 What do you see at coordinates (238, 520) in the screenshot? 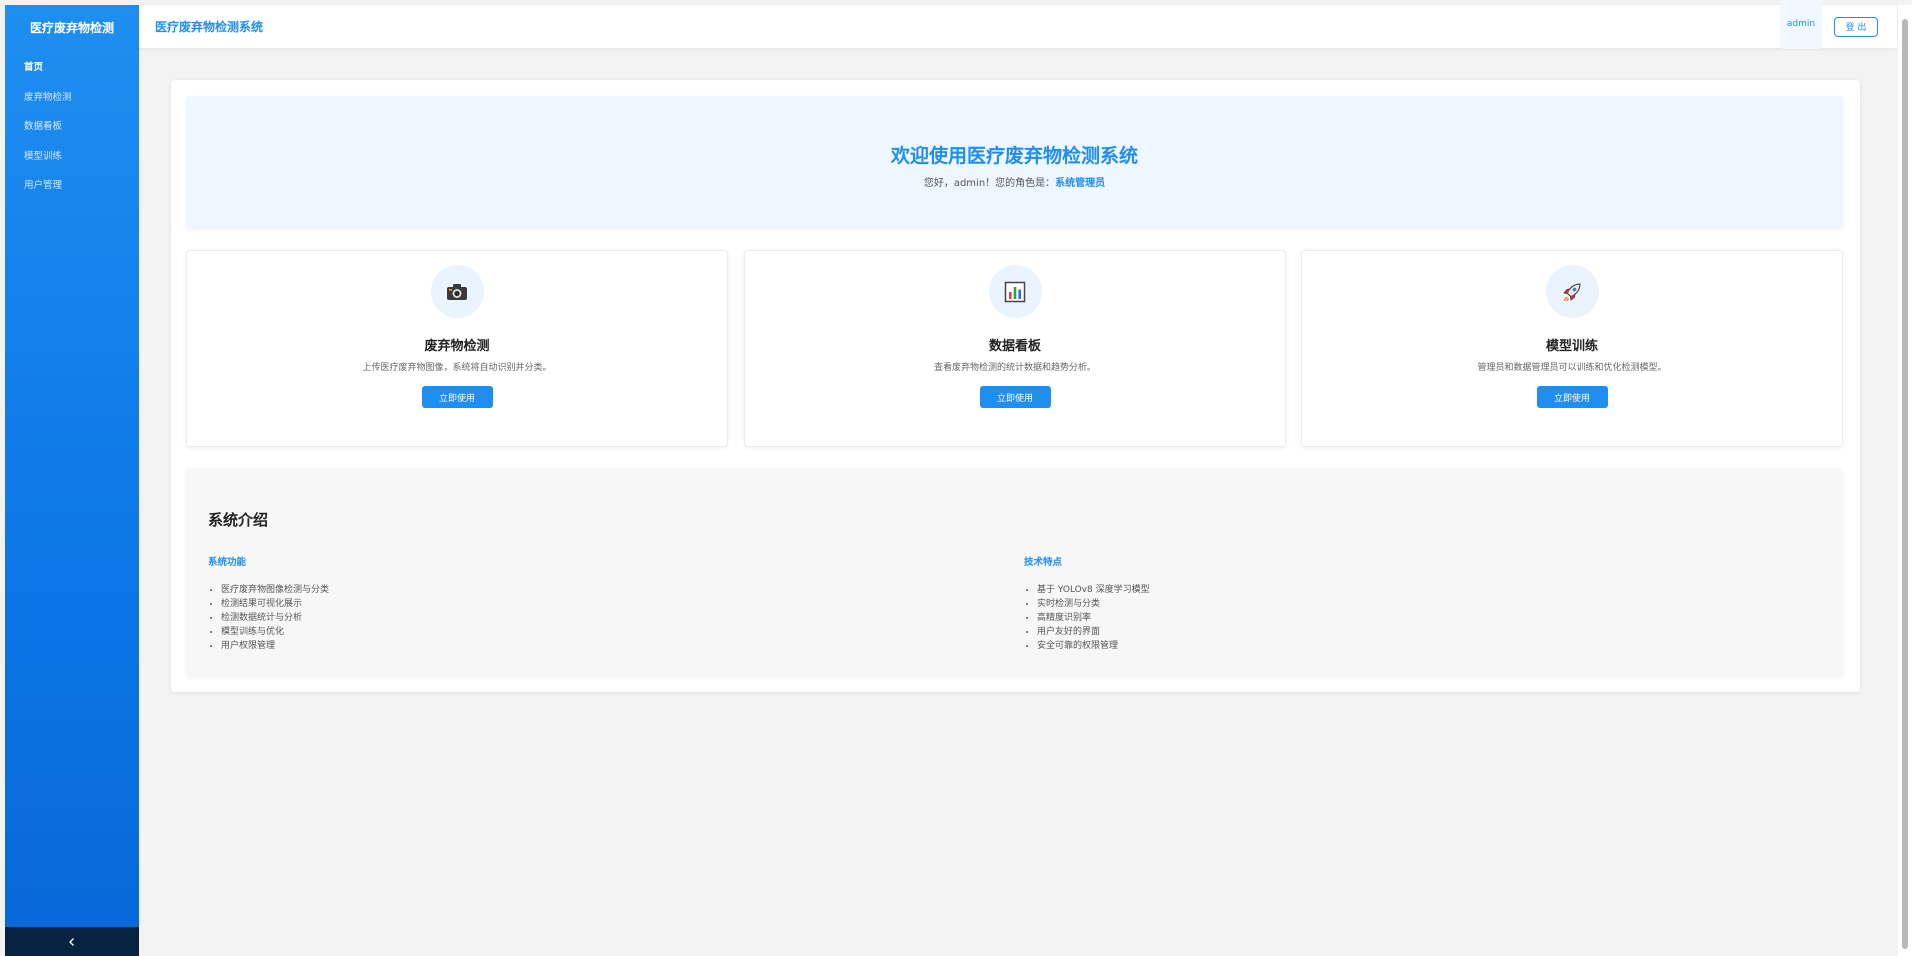
I see `intro-title: 系统介绍` at bounding box center [238, 520].